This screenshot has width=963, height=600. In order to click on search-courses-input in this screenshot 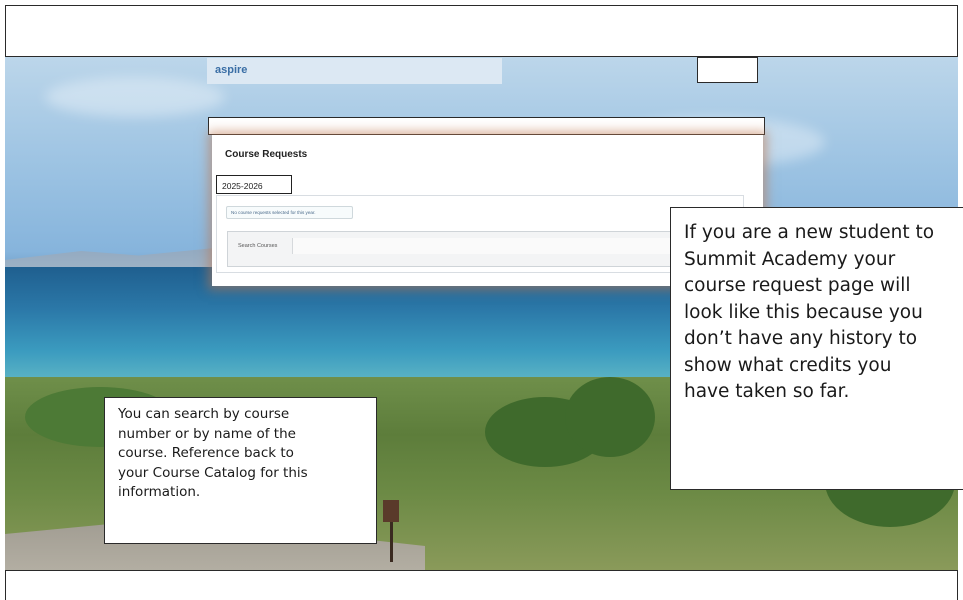, I will do `click(512, 246)`.